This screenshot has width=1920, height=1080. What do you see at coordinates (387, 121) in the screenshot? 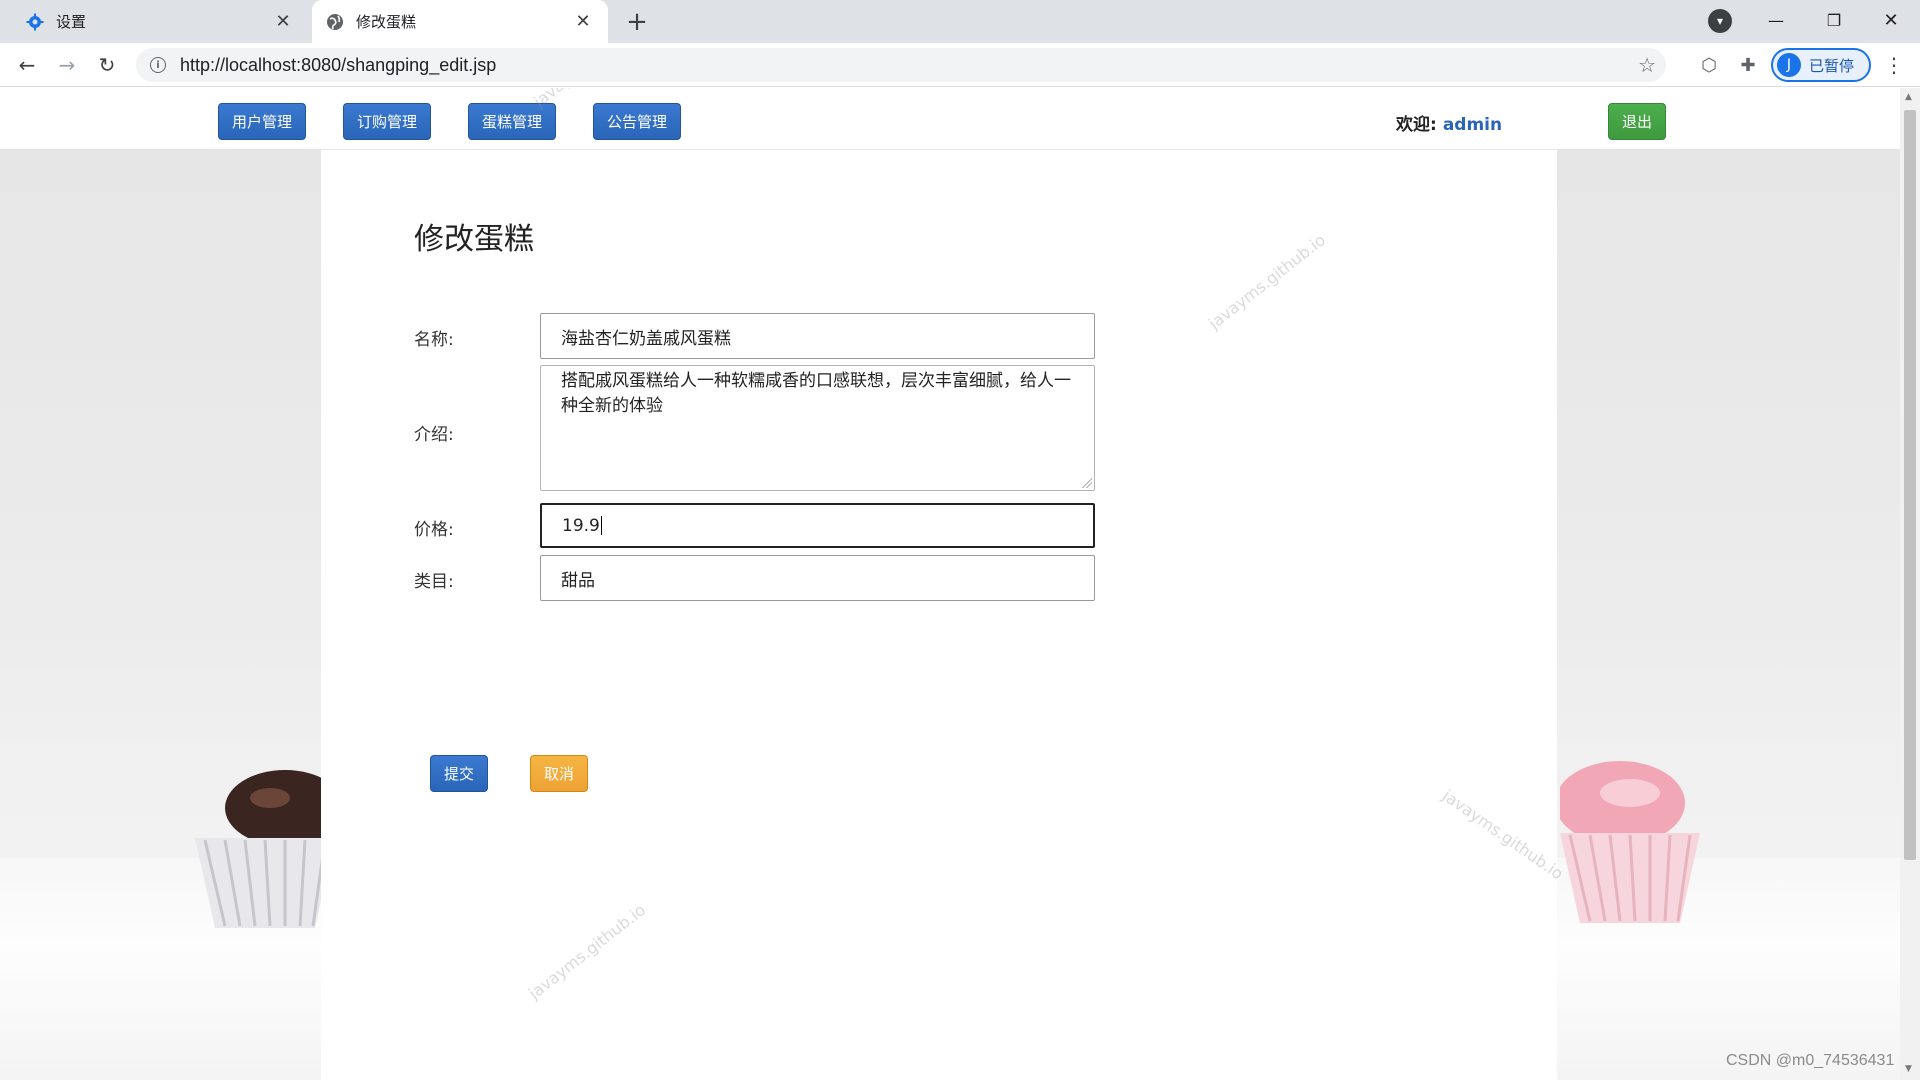
I see `nav-order-management: 订购管理` at bounding box center [387, 121].